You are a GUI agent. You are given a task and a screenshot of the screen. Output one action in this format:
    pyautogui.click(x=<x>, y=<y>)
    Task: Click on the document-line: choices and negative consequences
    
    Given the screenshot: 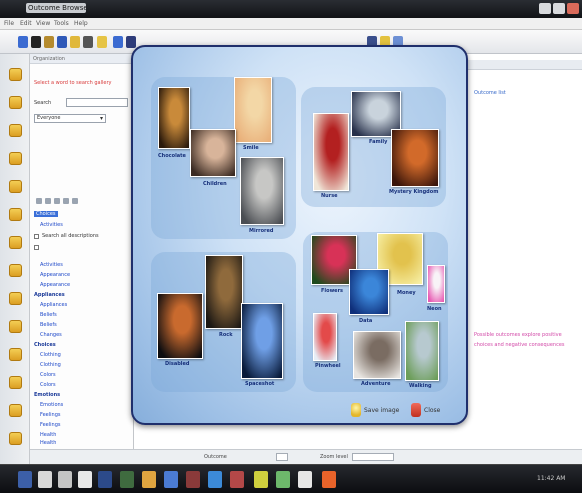 What is the action you would take?
    pyautogui.click(x=519, y=345)
    